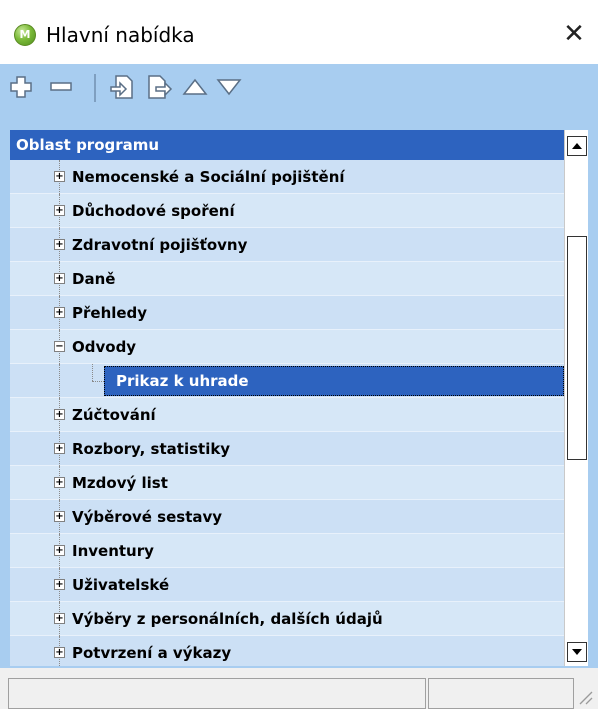 The width and height of the screenshot is (598, 709). I want to click on move-down-button, so click(229, 87).